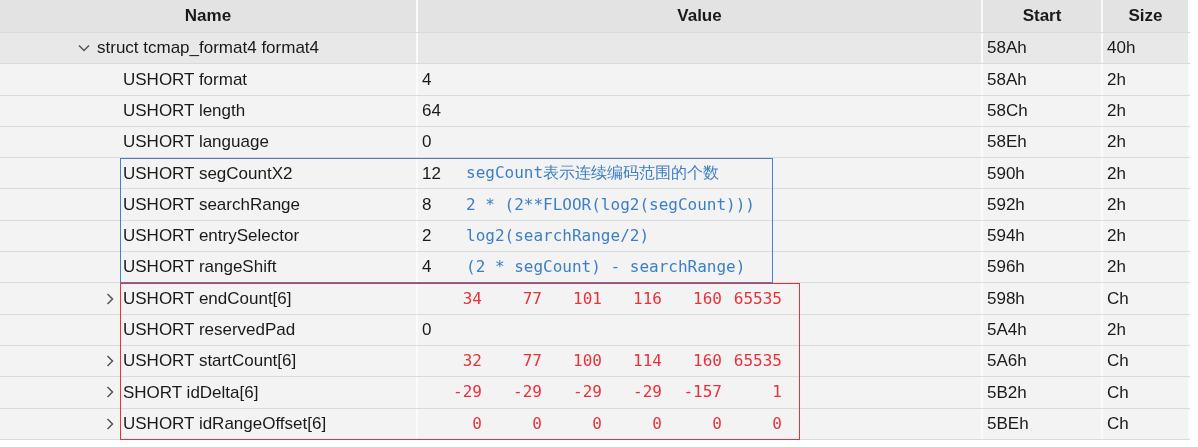 Image resolution: width=1198 pixels, height=447 pixels. What do you see at coordinates (699, 16) in the screenshot?
I see `column-header: Value` at bounding box center [699, 16].